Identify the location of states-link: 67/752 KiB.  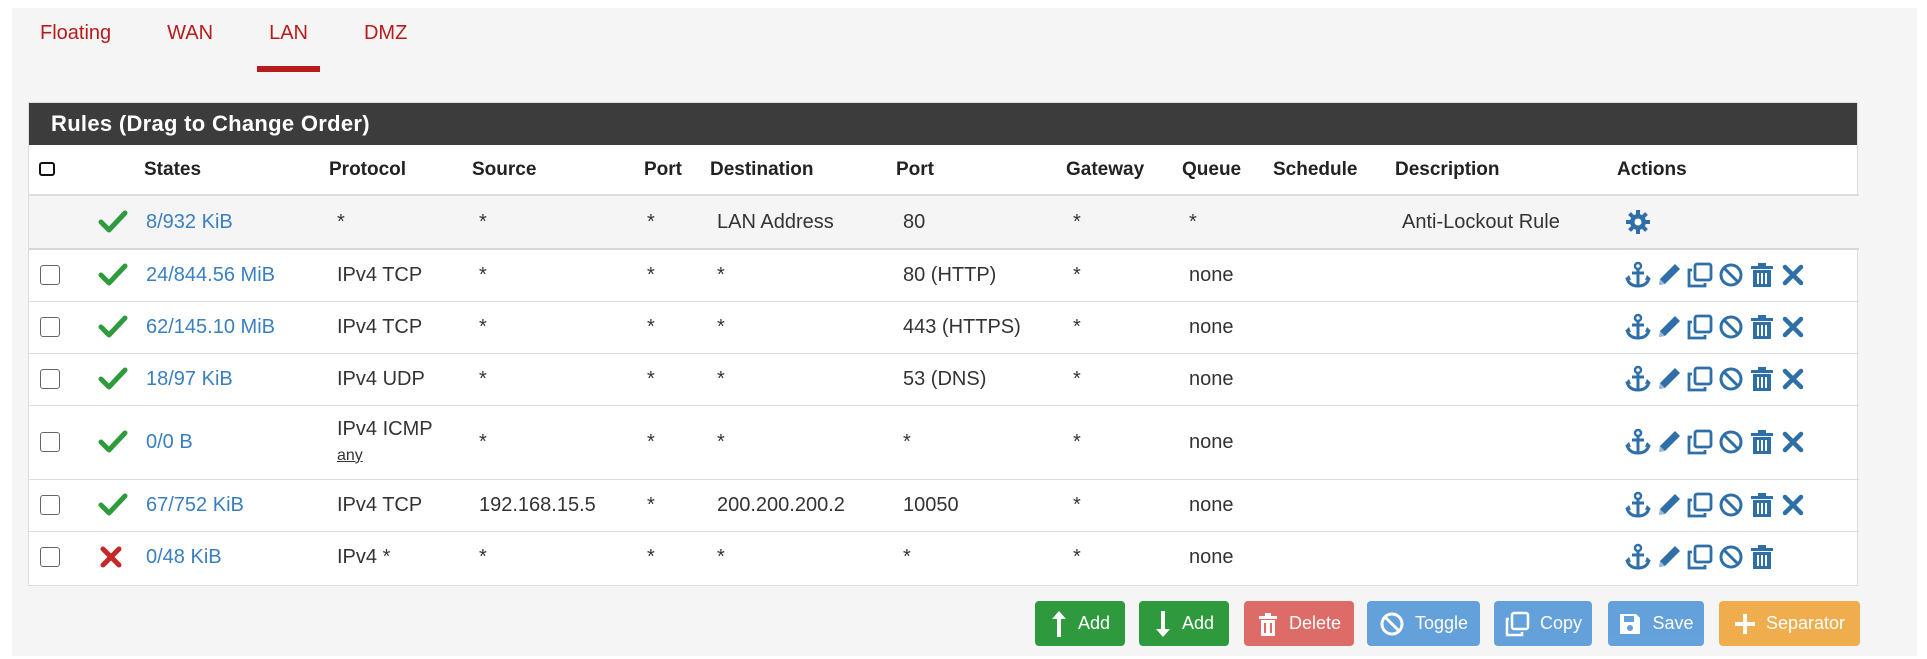
(195, 505).